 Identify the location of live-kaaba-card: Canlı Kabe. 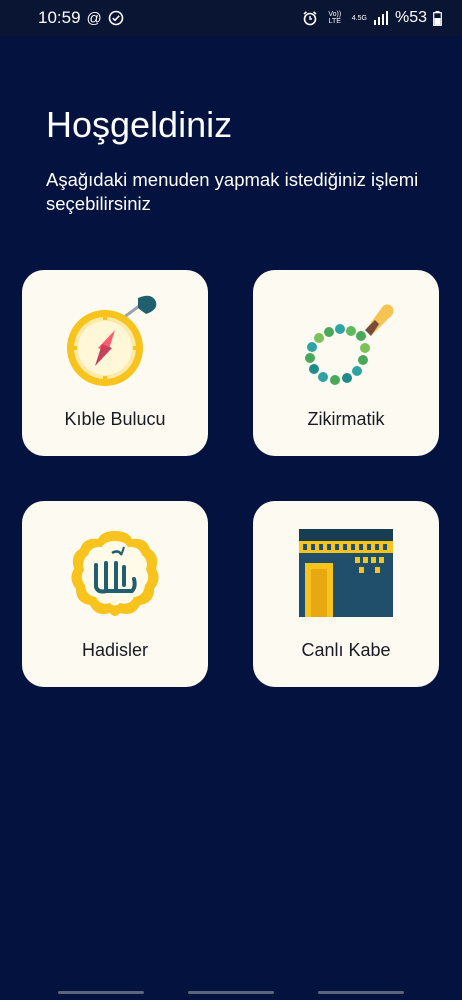
(346, 594).